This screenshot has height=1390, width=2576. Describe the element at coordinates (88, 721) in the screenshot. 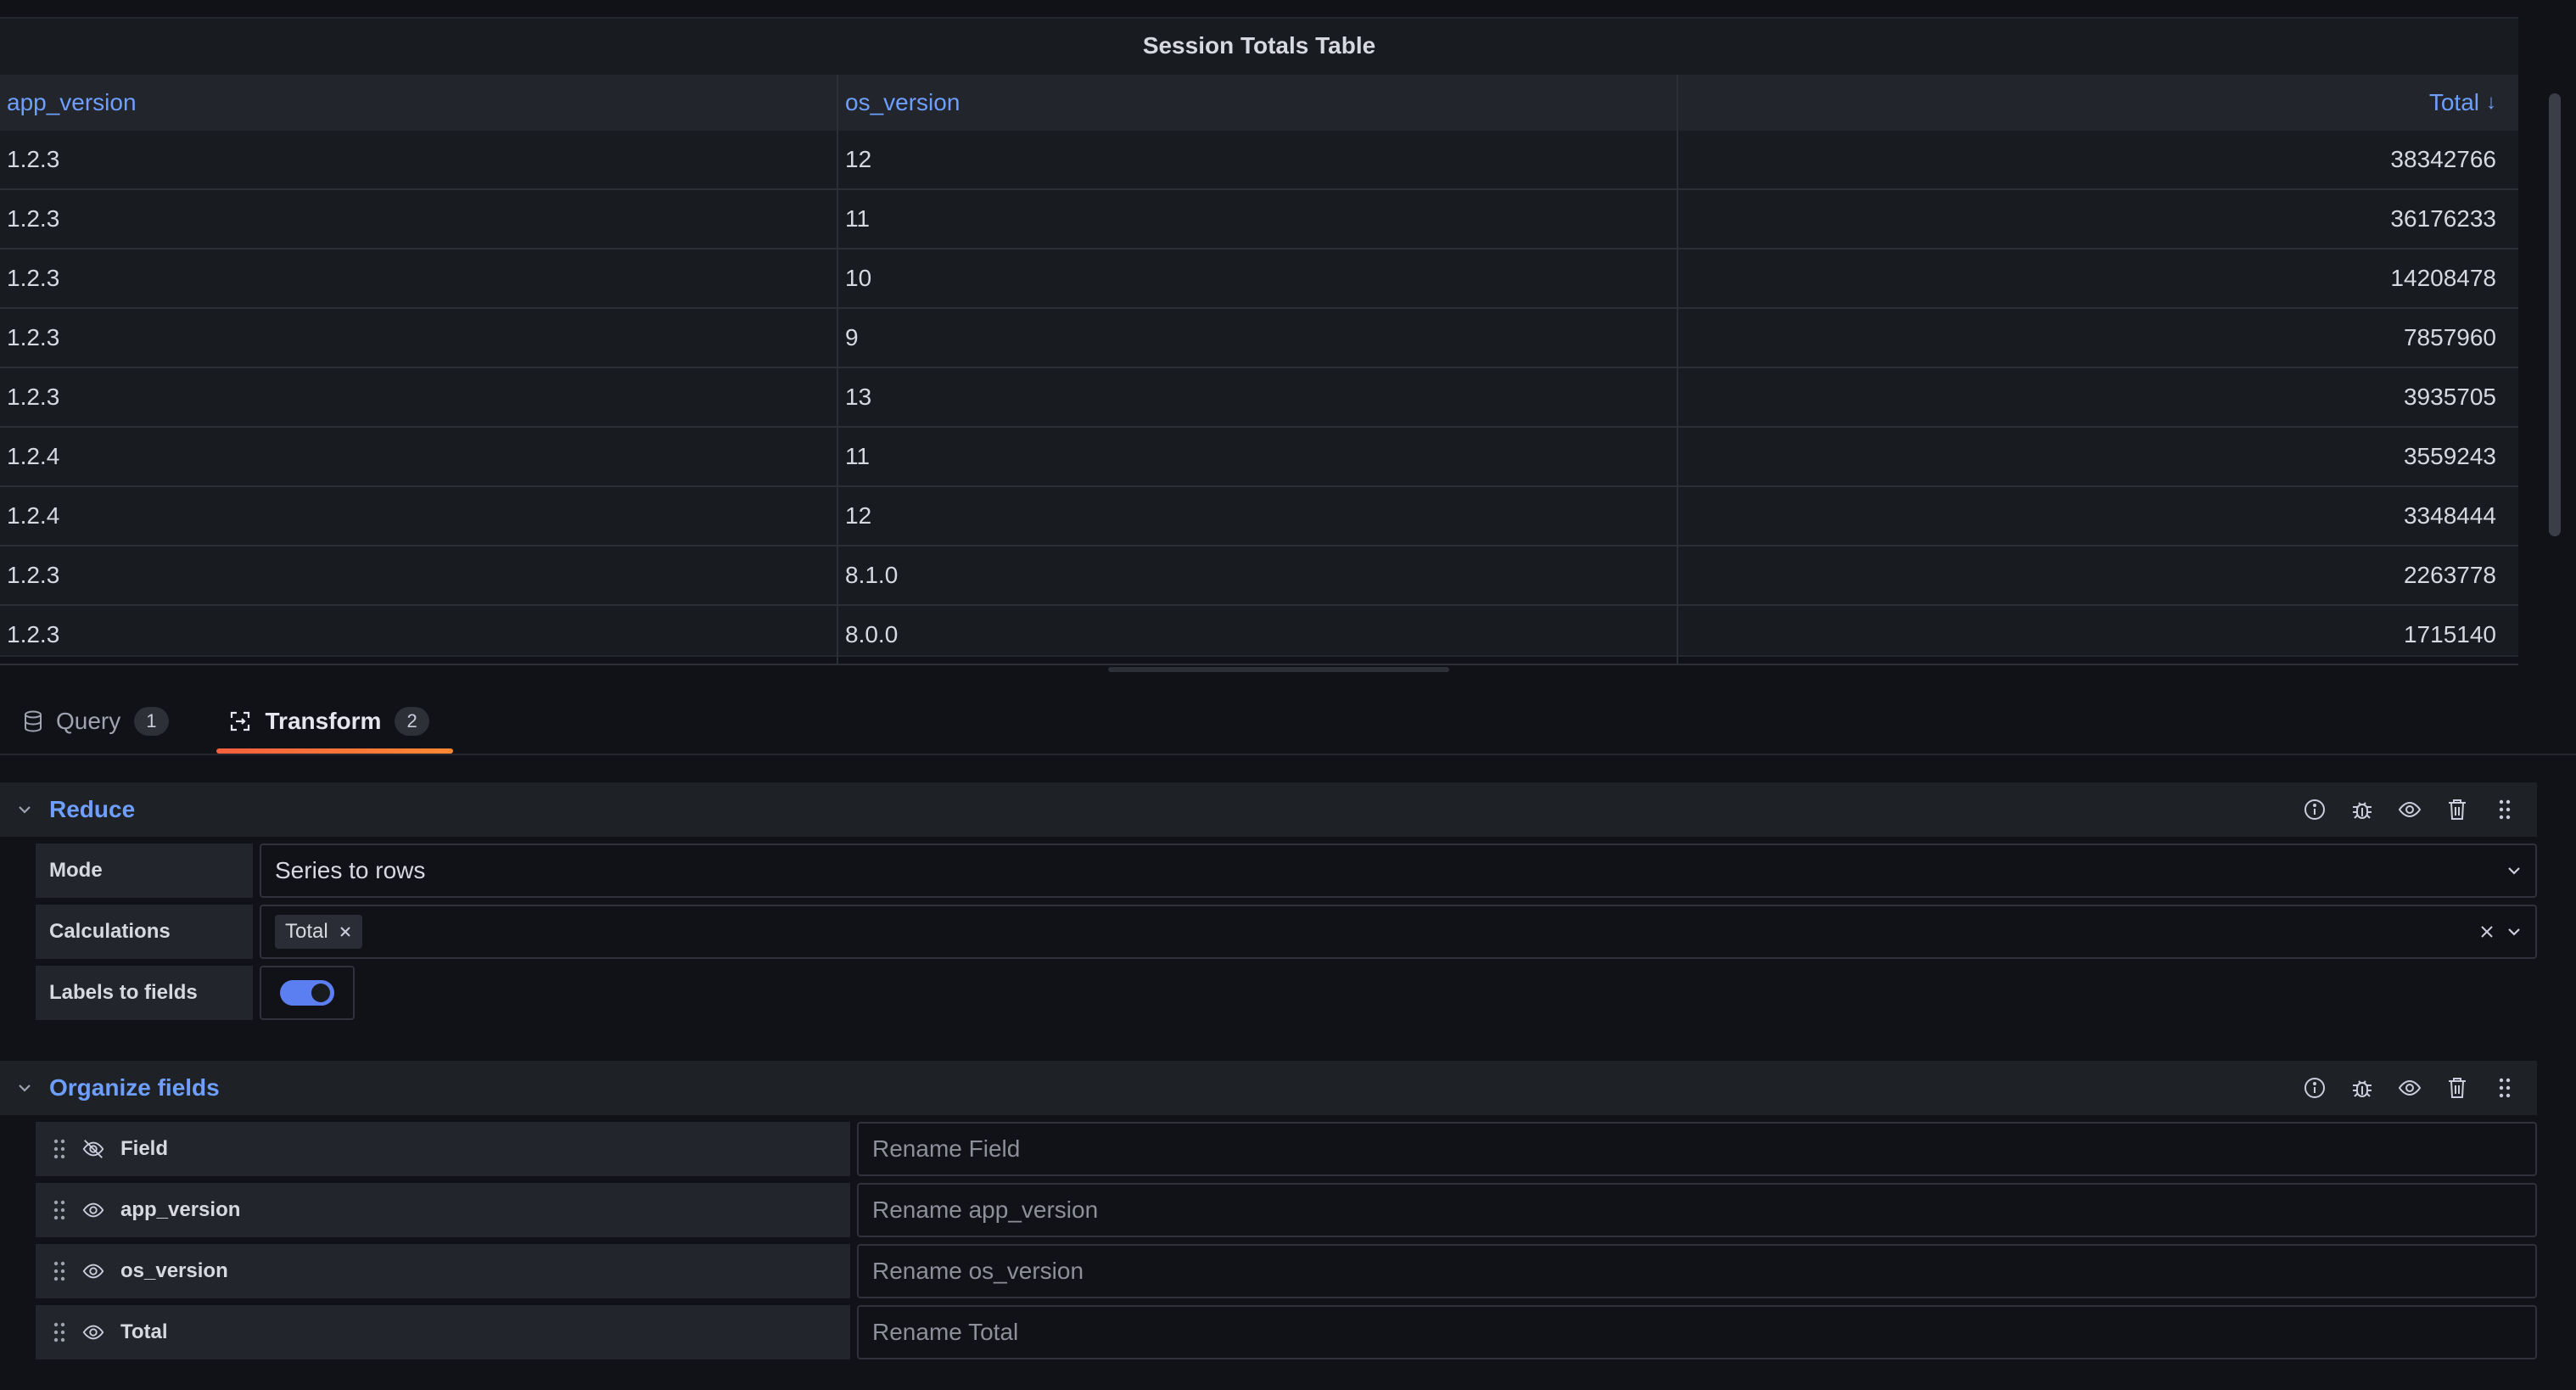

I see `tab-label: Query` at that location.